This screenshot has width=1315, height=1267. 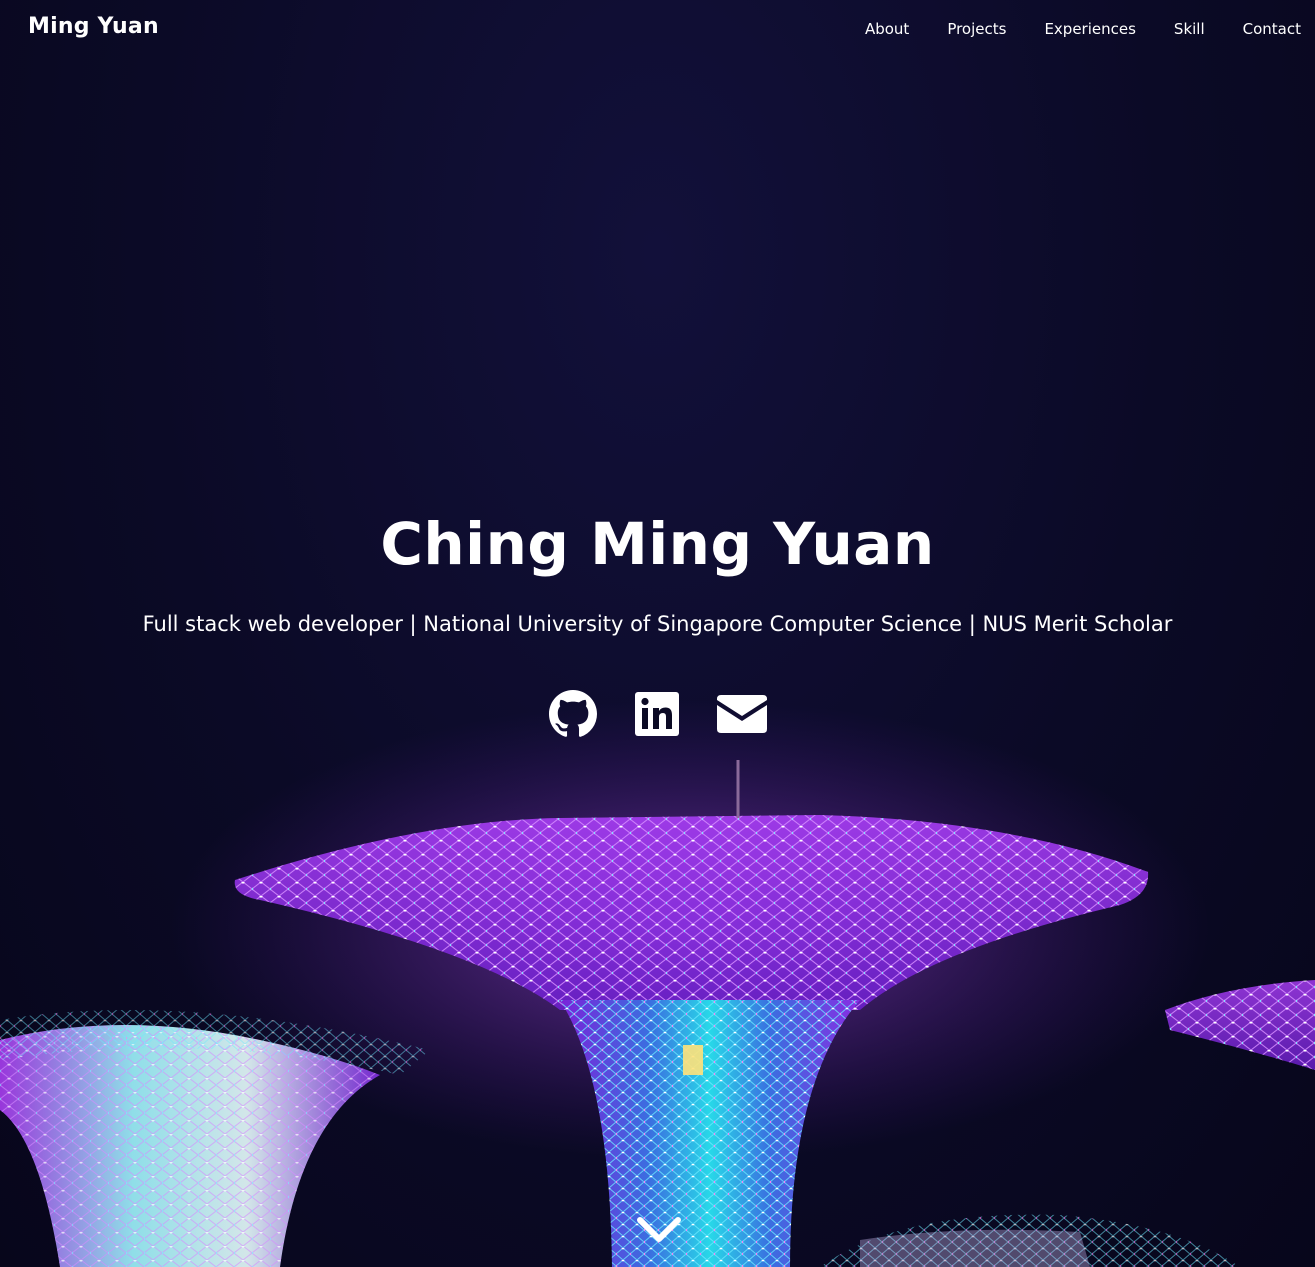 What do you see at coordinates (887, 29) in the screenshot?
I see `nav-link-about: About` at bounding box center [887, 29].